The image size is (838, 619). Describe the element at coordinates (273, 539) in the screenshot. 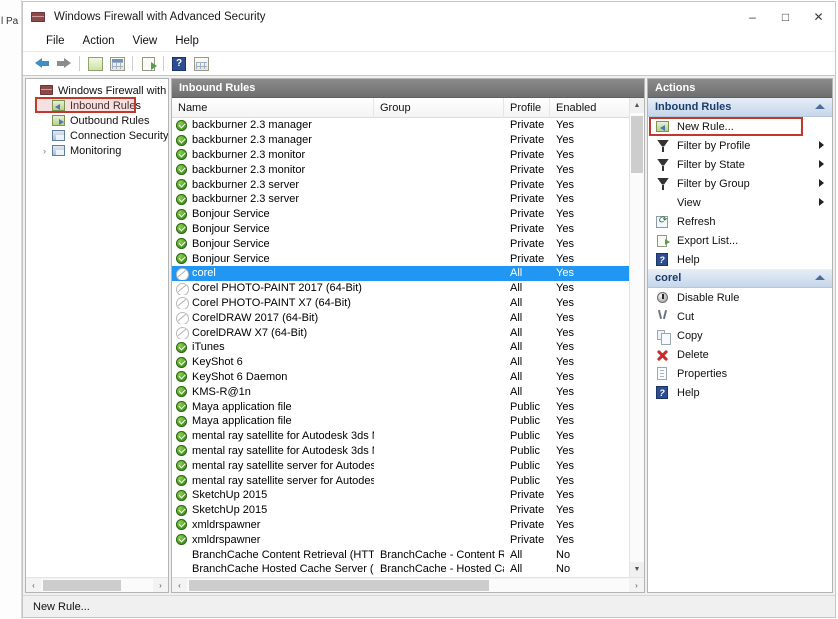

I see `cell-name: xmldrspawner` at that location.